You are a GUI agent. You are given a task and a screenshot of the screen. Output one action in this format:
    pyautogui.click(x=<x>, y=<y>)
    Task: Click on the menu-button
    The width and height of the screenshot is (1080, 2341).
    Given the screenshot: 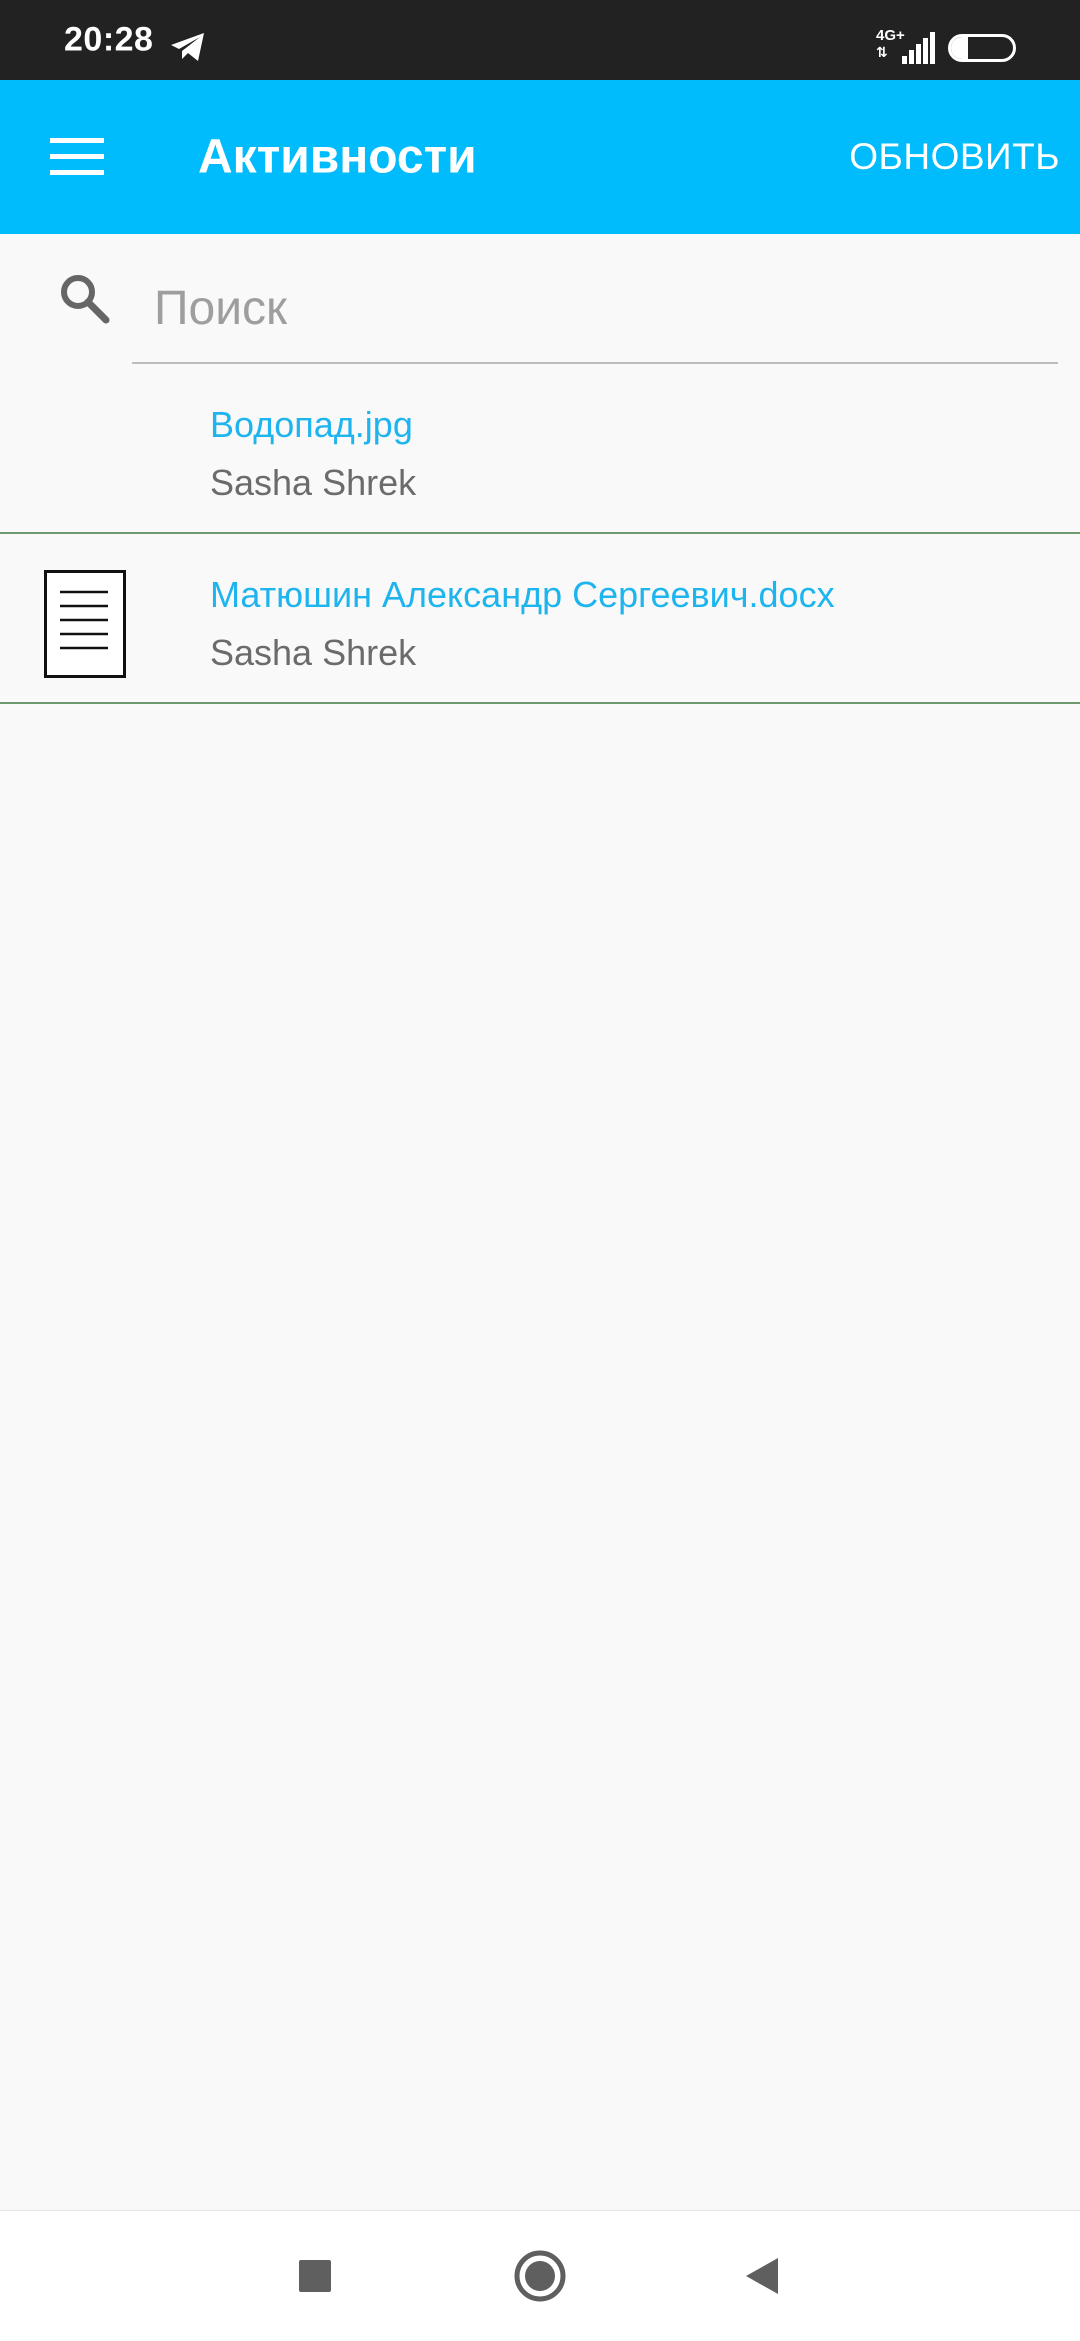 What is the action you would take?
    pyautogui.click(x=77, y=157)
    